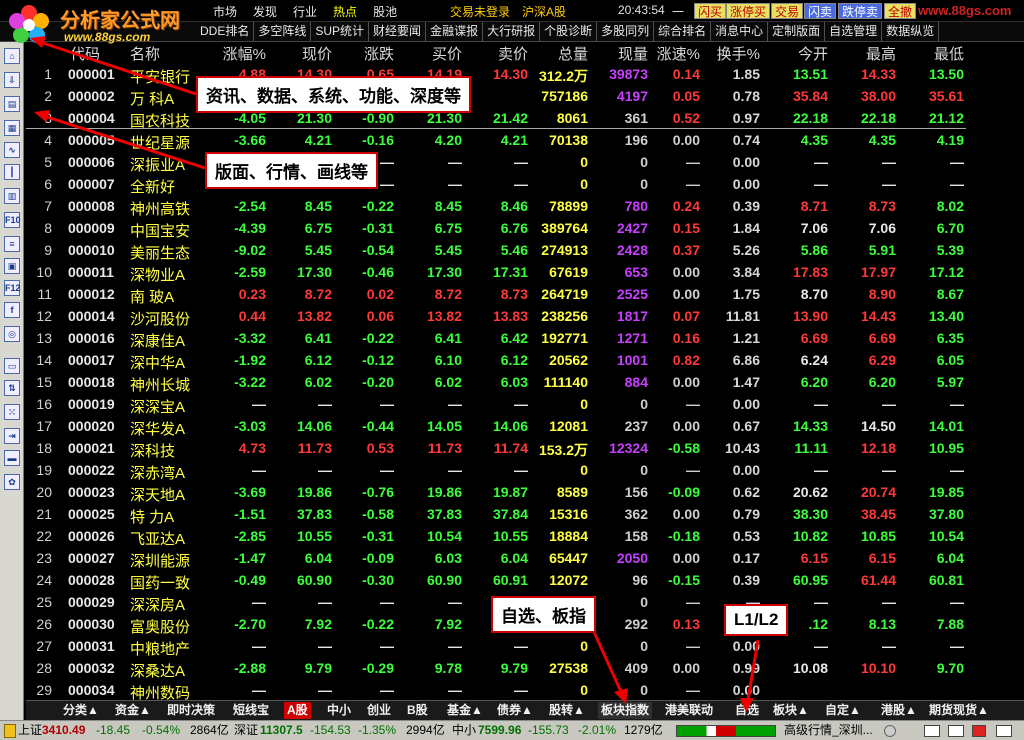 The width and height of the screenshot is (1024, 740). What do you see at coordinates (515, 710) in the screenshot?
I see `bottom-tab-9: 债券▲` at bounding box center [515, 710].